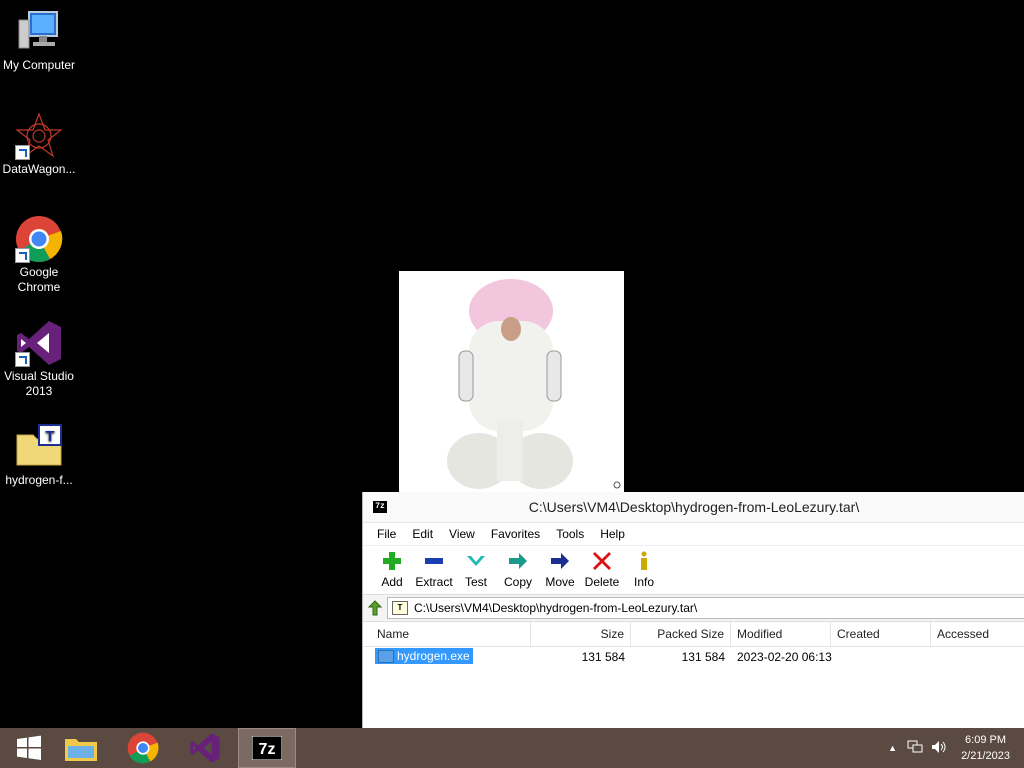 This screenshot has width=1024, height=768. I want to click on network-icon, so click(915, 748).